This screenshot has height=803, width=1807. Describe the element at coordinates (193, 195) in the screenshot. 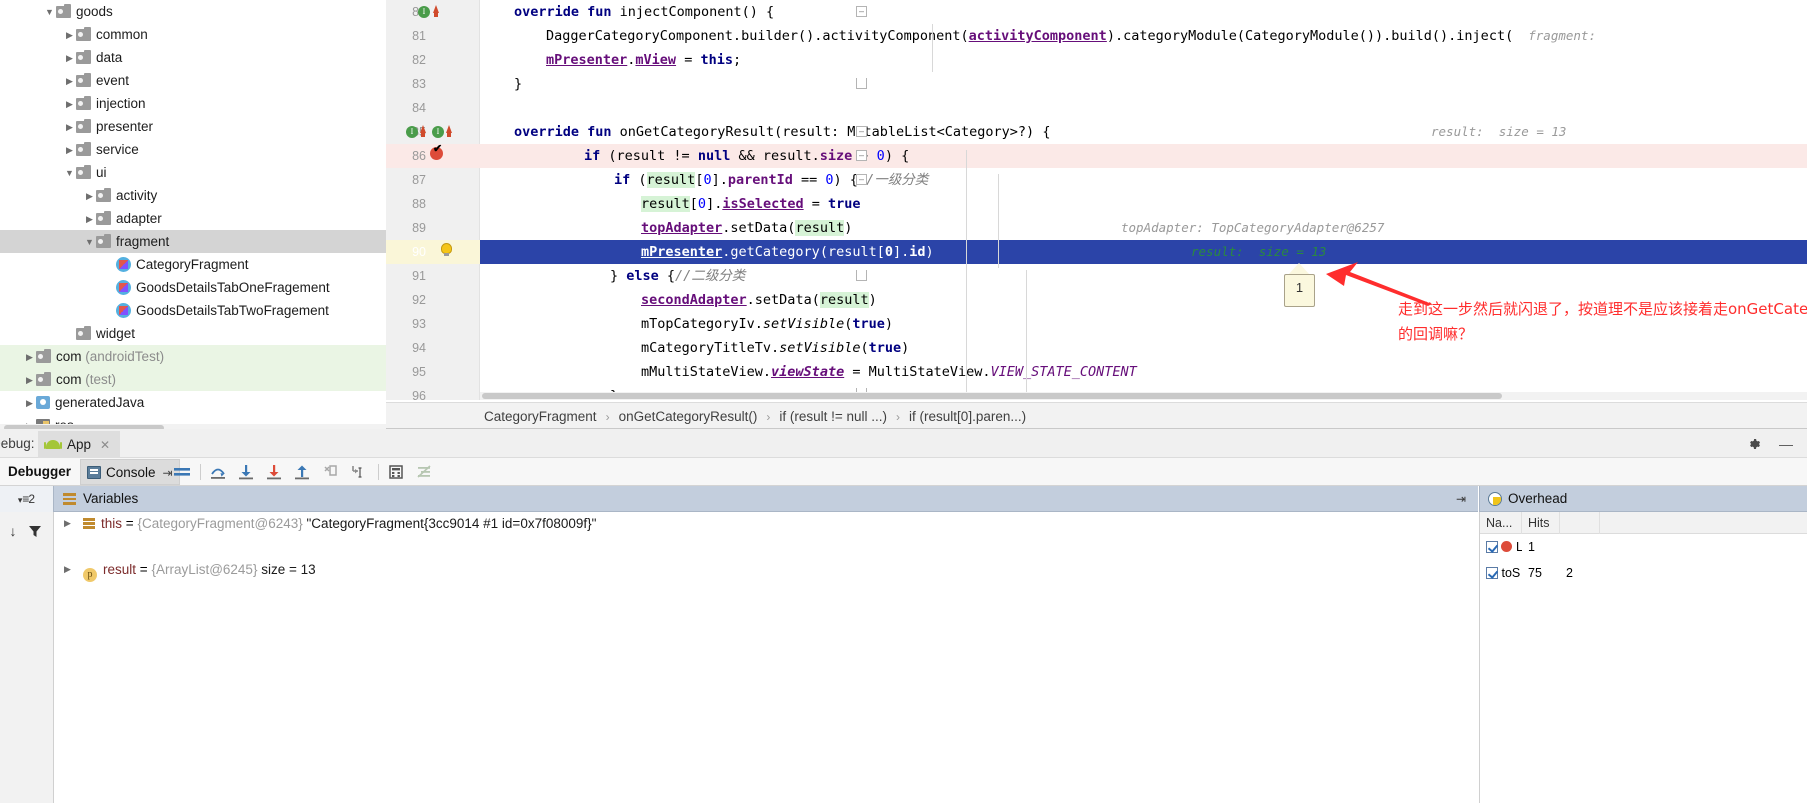

I see `tree-item-activity: ▶ activity` at that location.